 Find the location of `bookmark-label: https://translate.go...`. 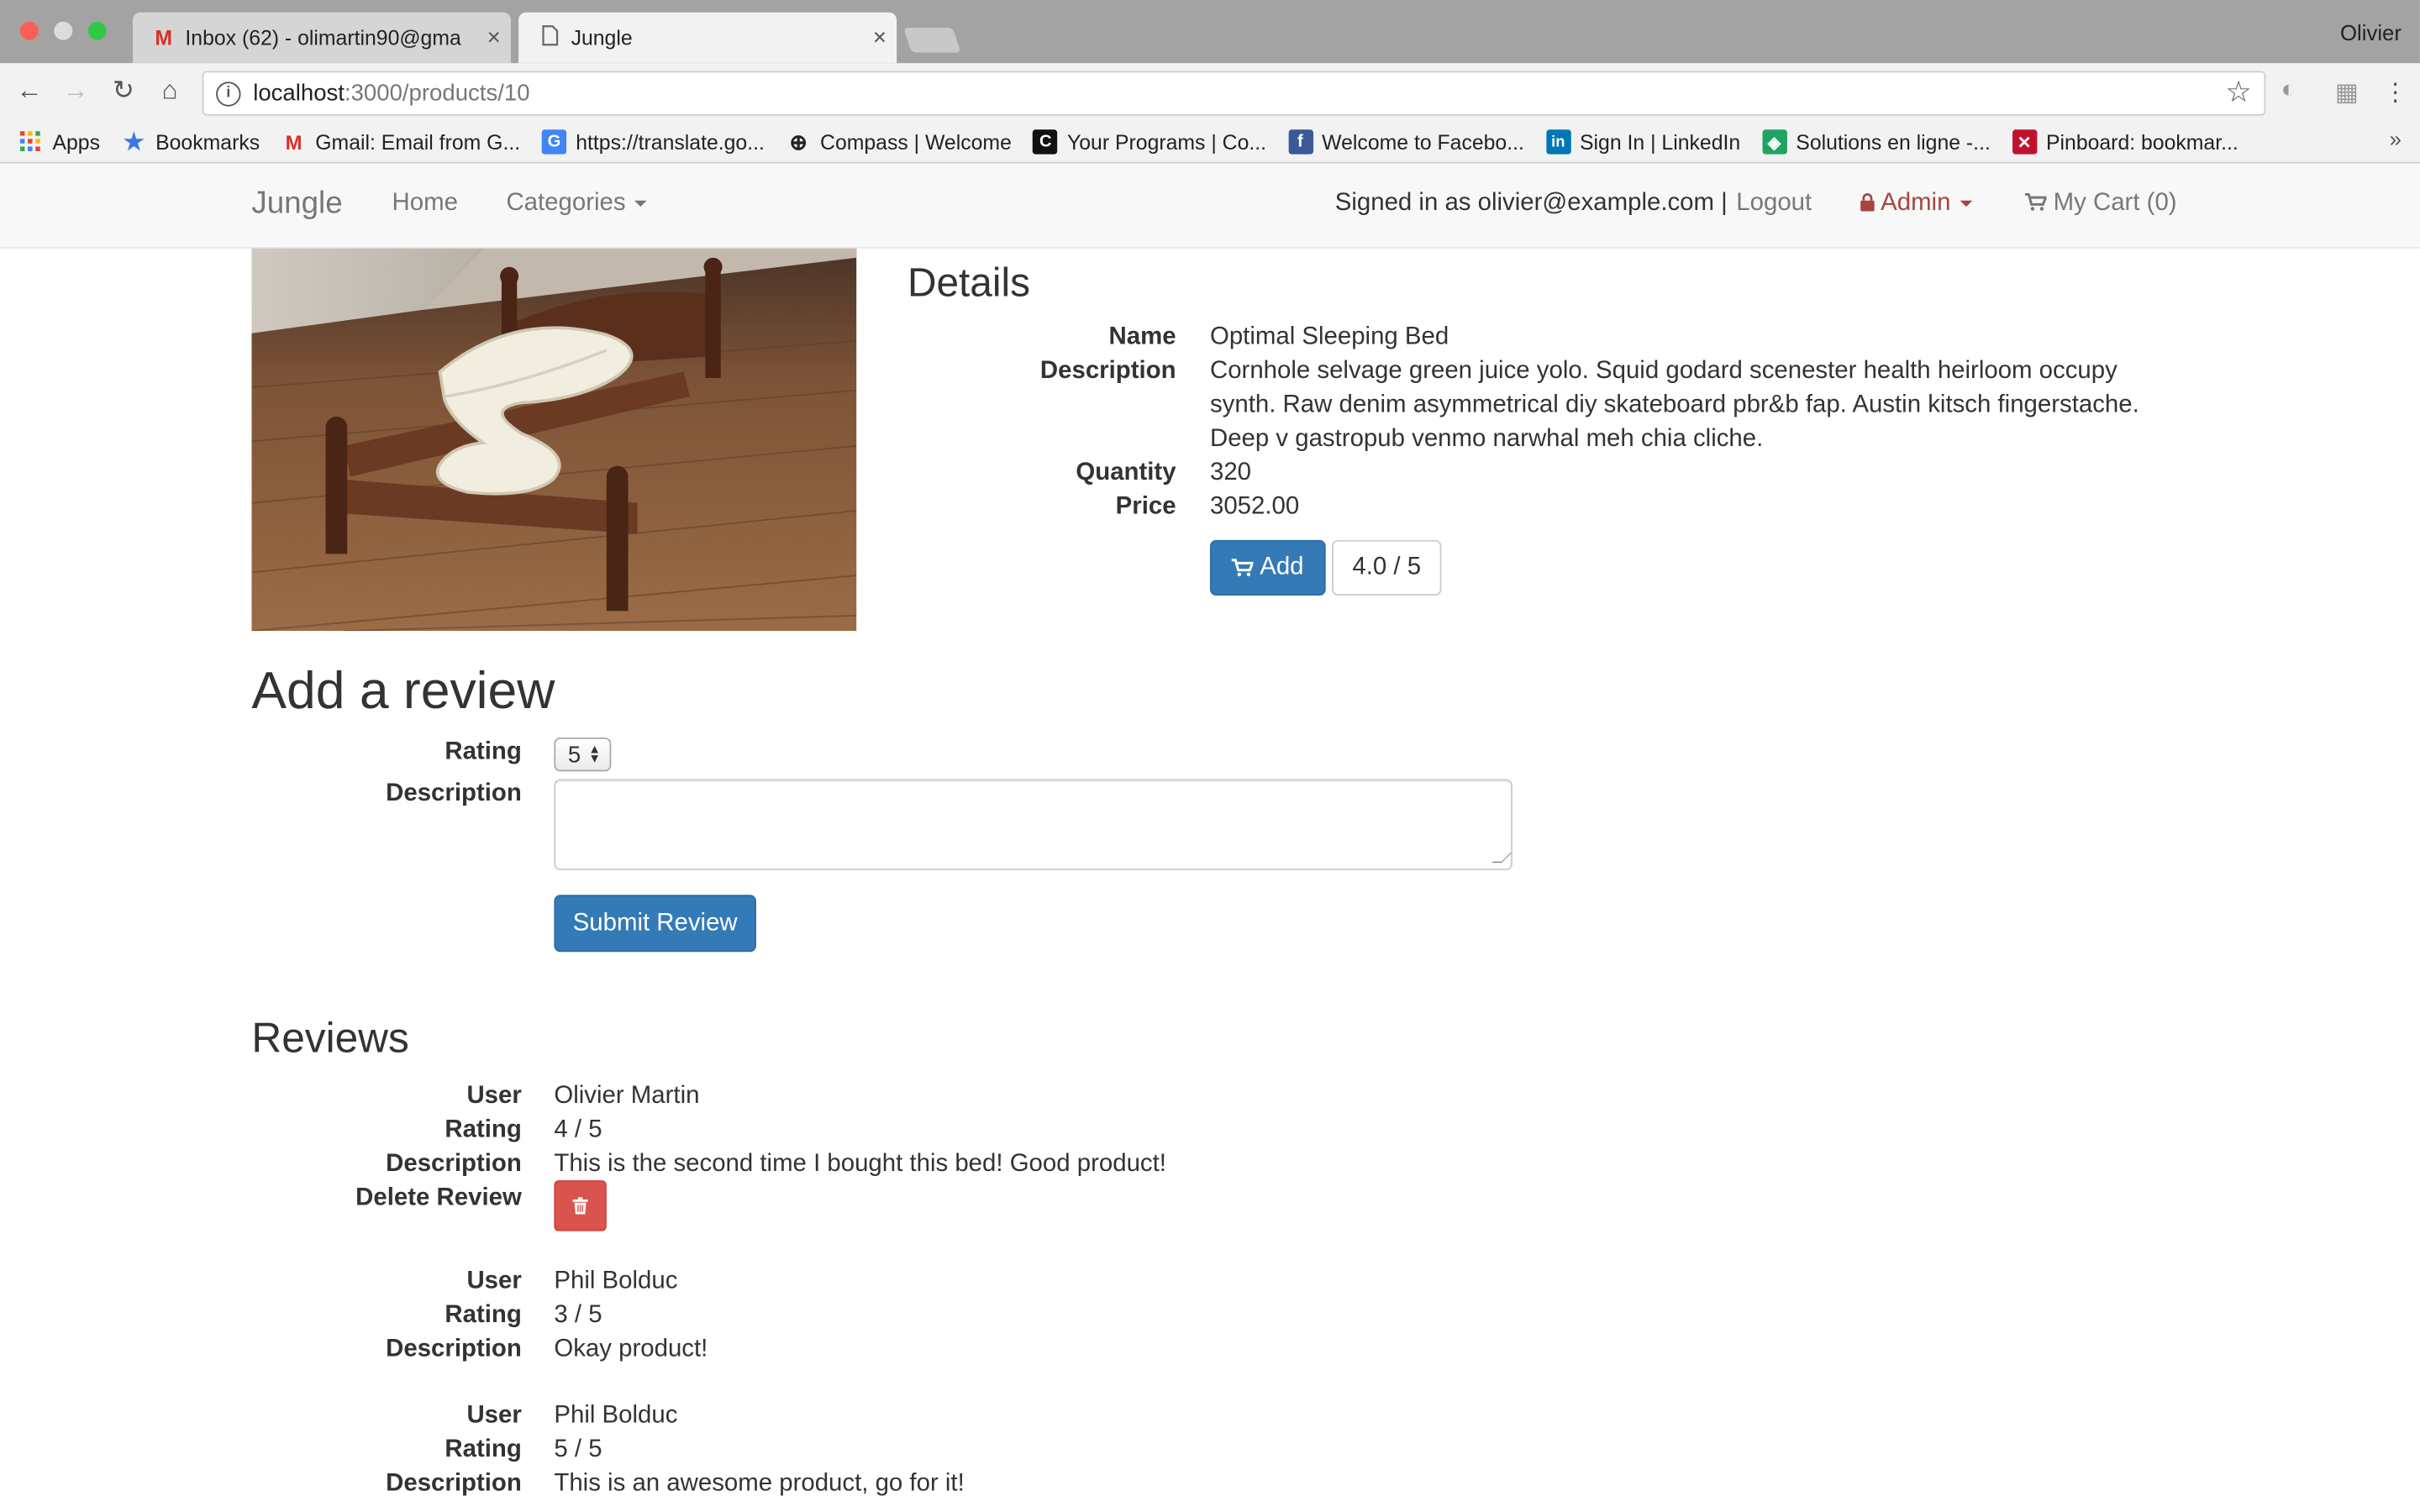

bookmark-label: https://translate.go... is located at coordinates (671, 142).